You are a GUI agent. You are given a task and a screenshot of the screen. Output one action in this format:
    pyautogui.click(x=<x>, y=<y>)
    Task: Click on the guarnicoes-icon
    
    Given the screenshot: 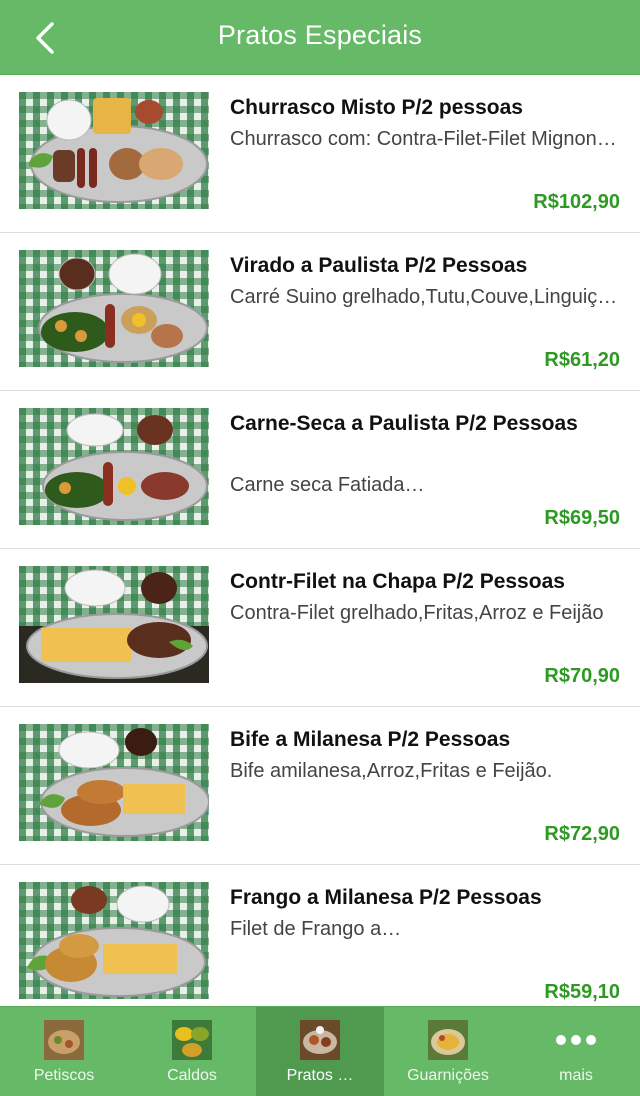 What is the action you would take?
    pyautogui.click(x=448, y=1040)
    